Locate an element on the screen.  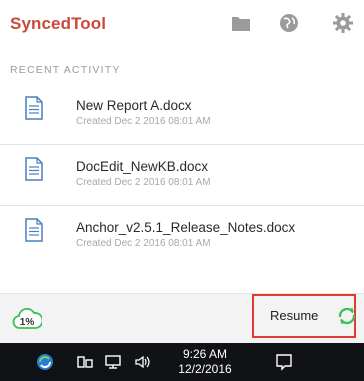
globe-icon is located at coordinates (289, 23).